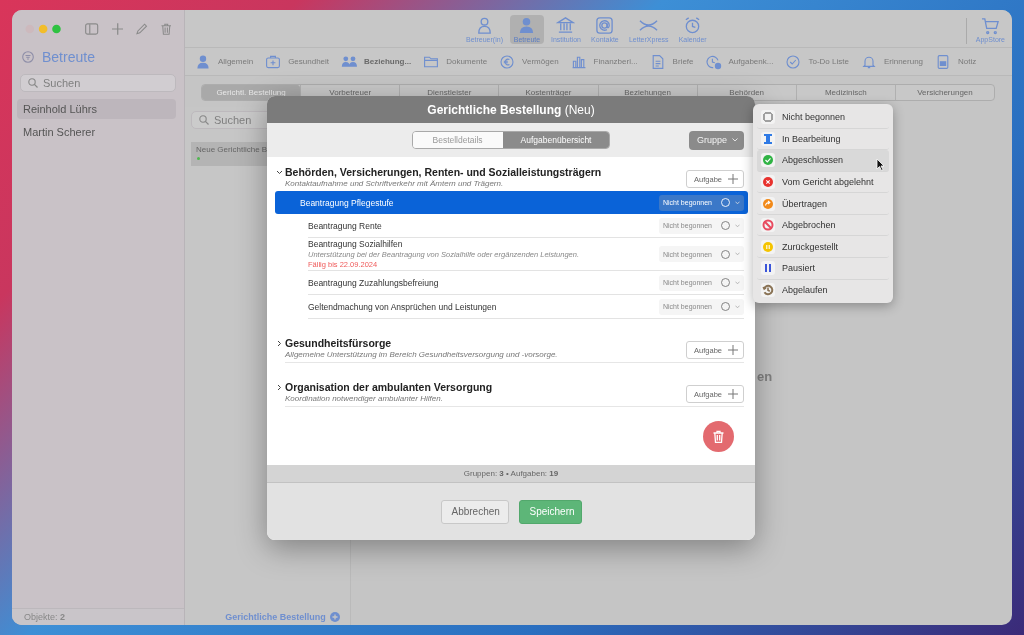 The height and width of the screenshot is (635, 1024). What do you see at coordinates (455, 61) in the screenshot?
I see `category-tab: Dokumente` at bounding box center [455, 61].